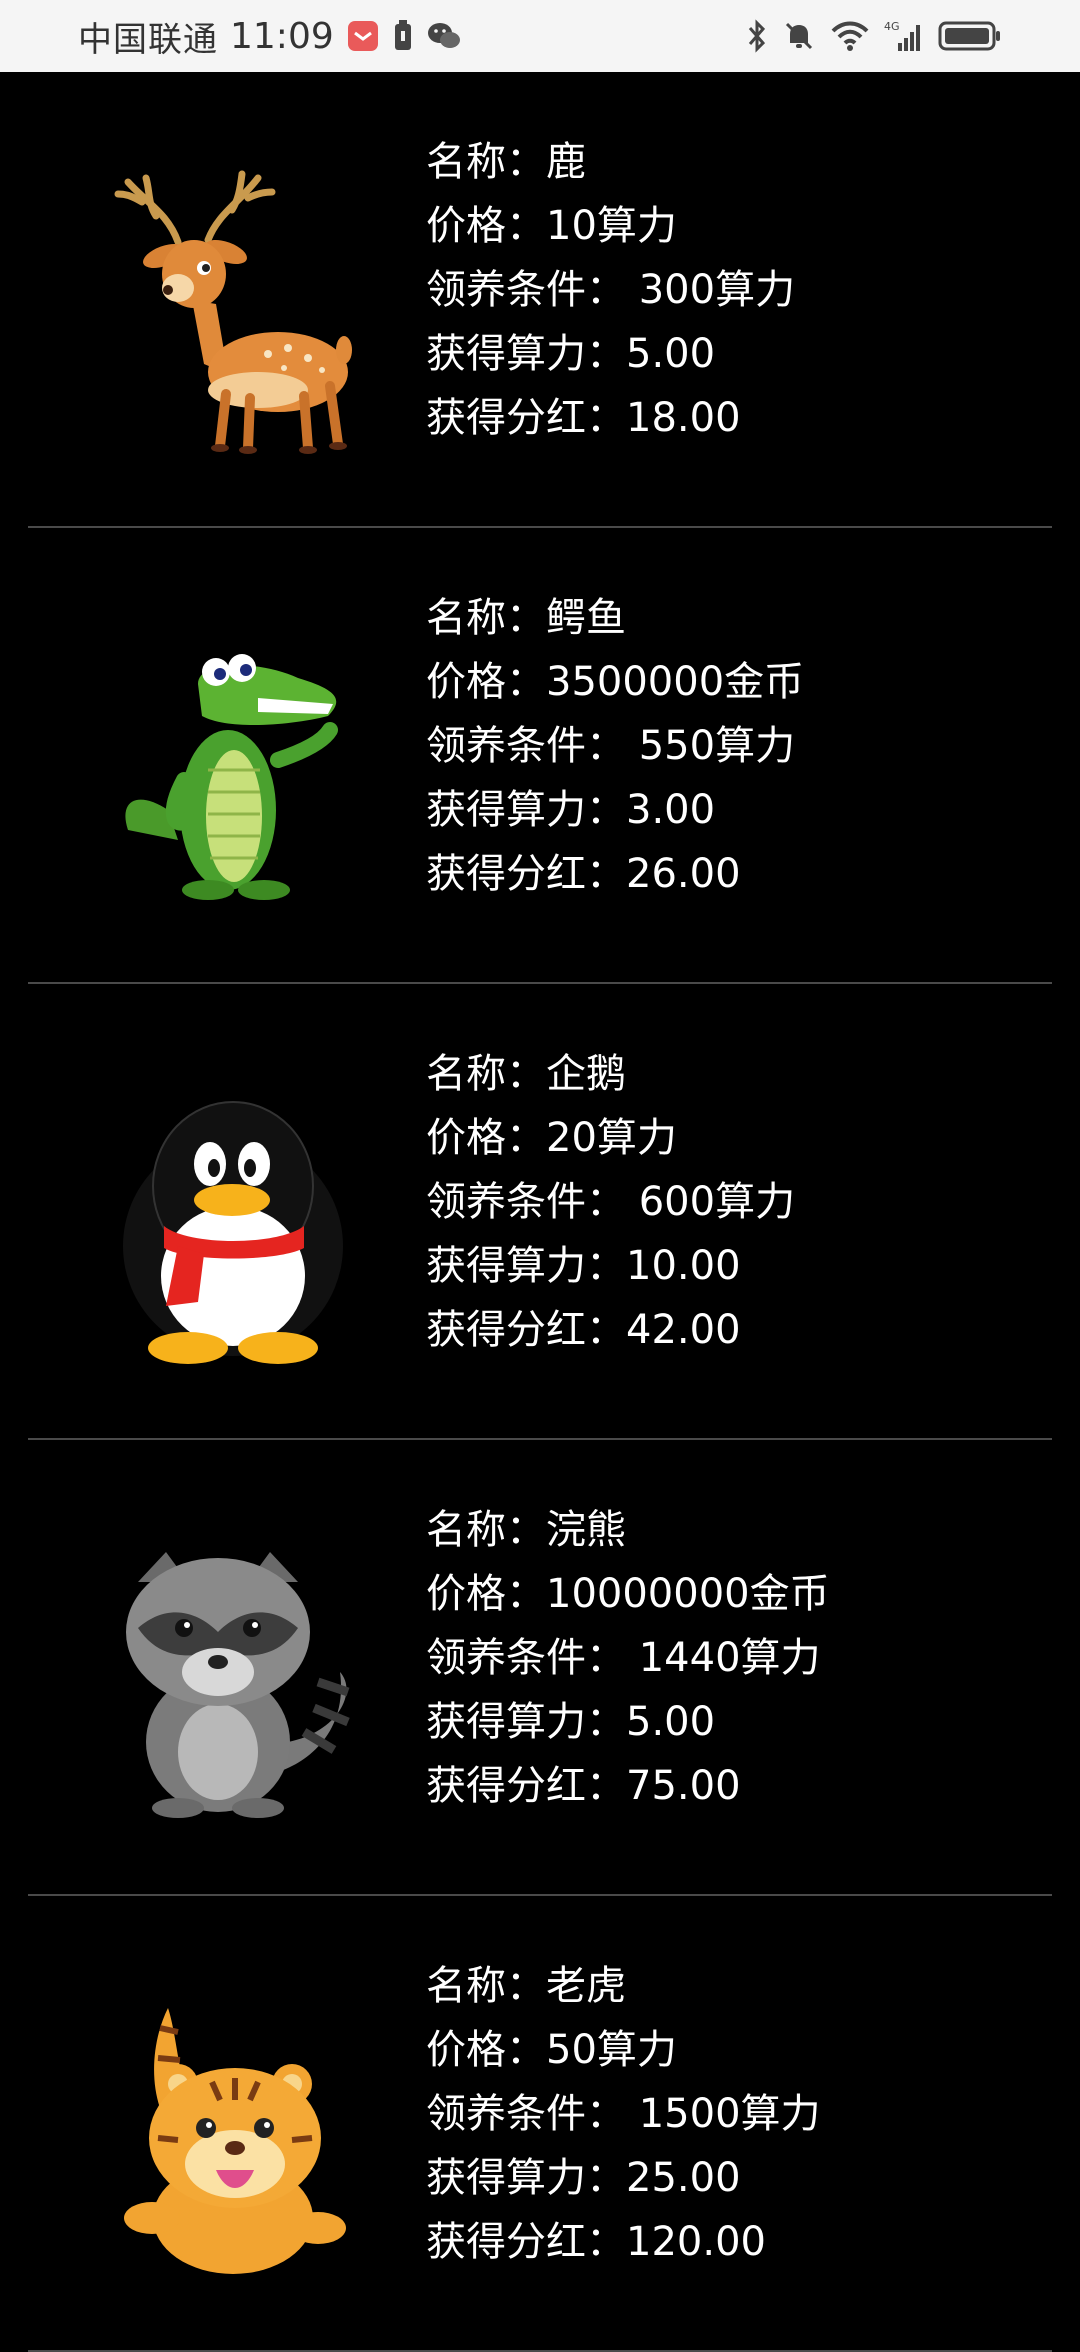 This screenshot has width=1080, height=2352. I want to click on deer-icon, so click(233, 309).